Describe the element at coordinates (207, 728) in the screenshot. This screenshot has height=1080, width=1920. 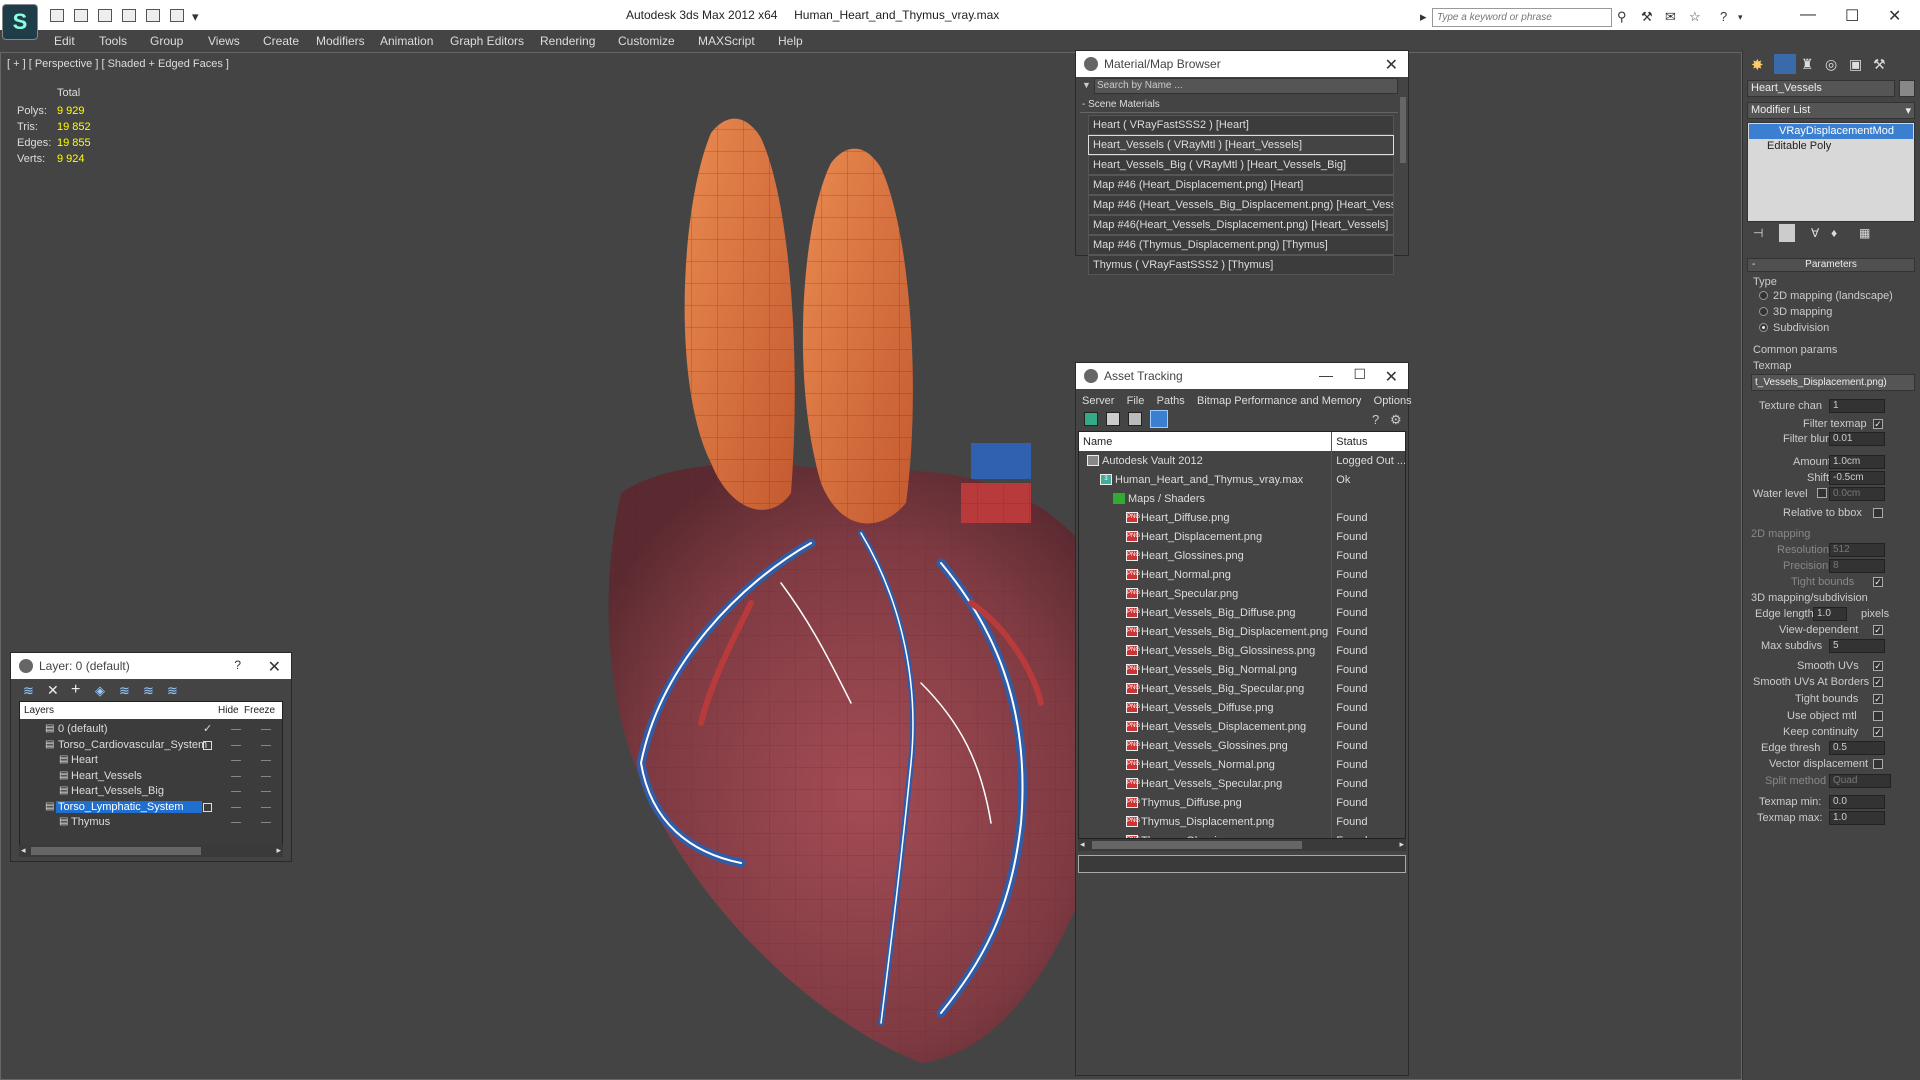
I see `current-layer-check-icon: ✓` at that location.